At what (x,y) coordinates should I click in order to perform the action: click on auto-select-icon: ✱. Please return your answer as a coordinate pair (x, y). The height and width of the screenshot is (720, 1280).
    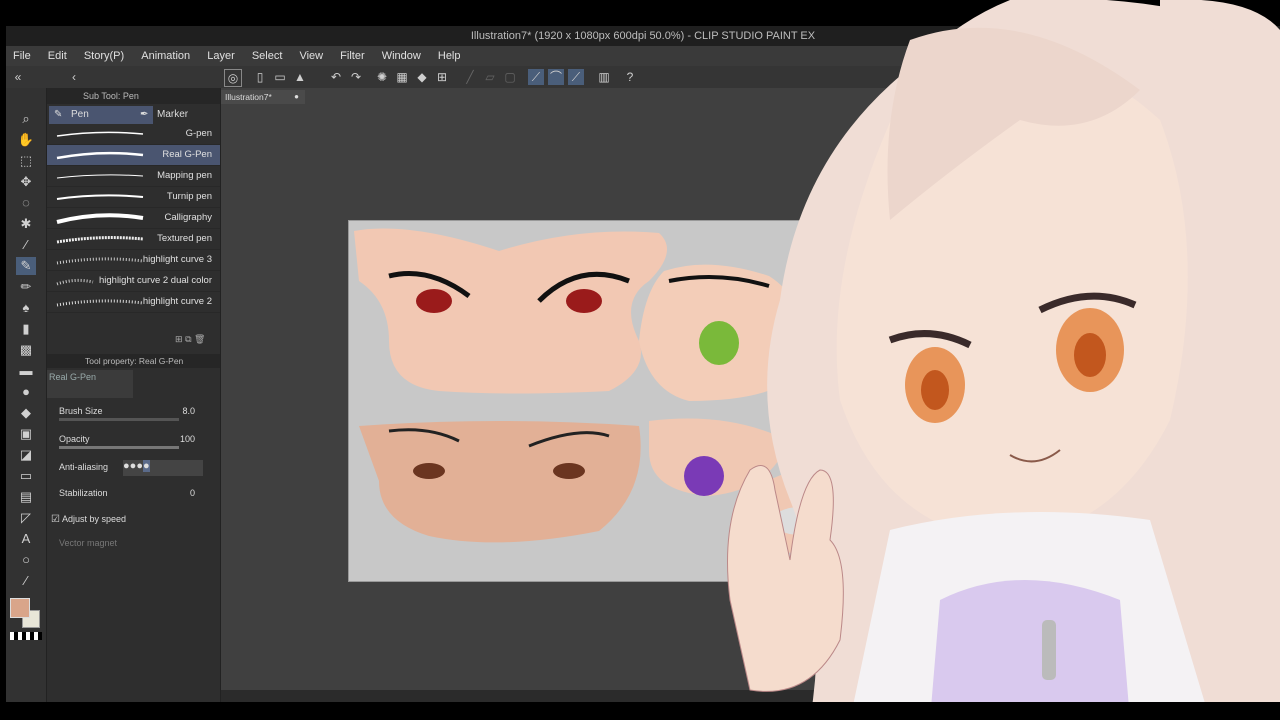
    Looking at the image, I should click on (26, 224).